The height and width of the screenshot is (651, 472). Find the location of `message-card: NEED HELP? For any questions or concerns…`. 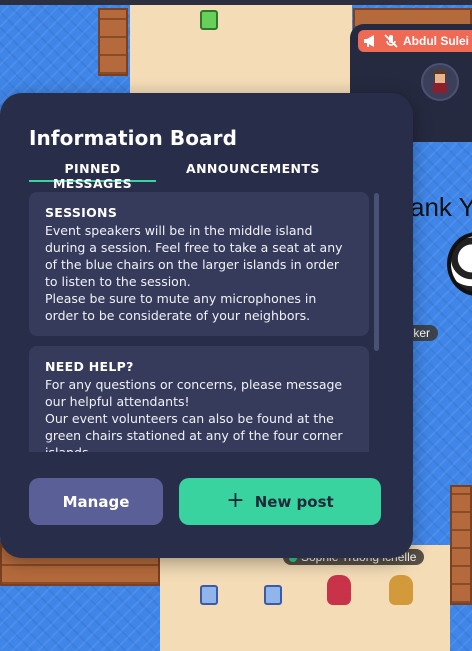

message-card: NEED HELP? For any questions or concerns… is located at coordinates (199, 399).